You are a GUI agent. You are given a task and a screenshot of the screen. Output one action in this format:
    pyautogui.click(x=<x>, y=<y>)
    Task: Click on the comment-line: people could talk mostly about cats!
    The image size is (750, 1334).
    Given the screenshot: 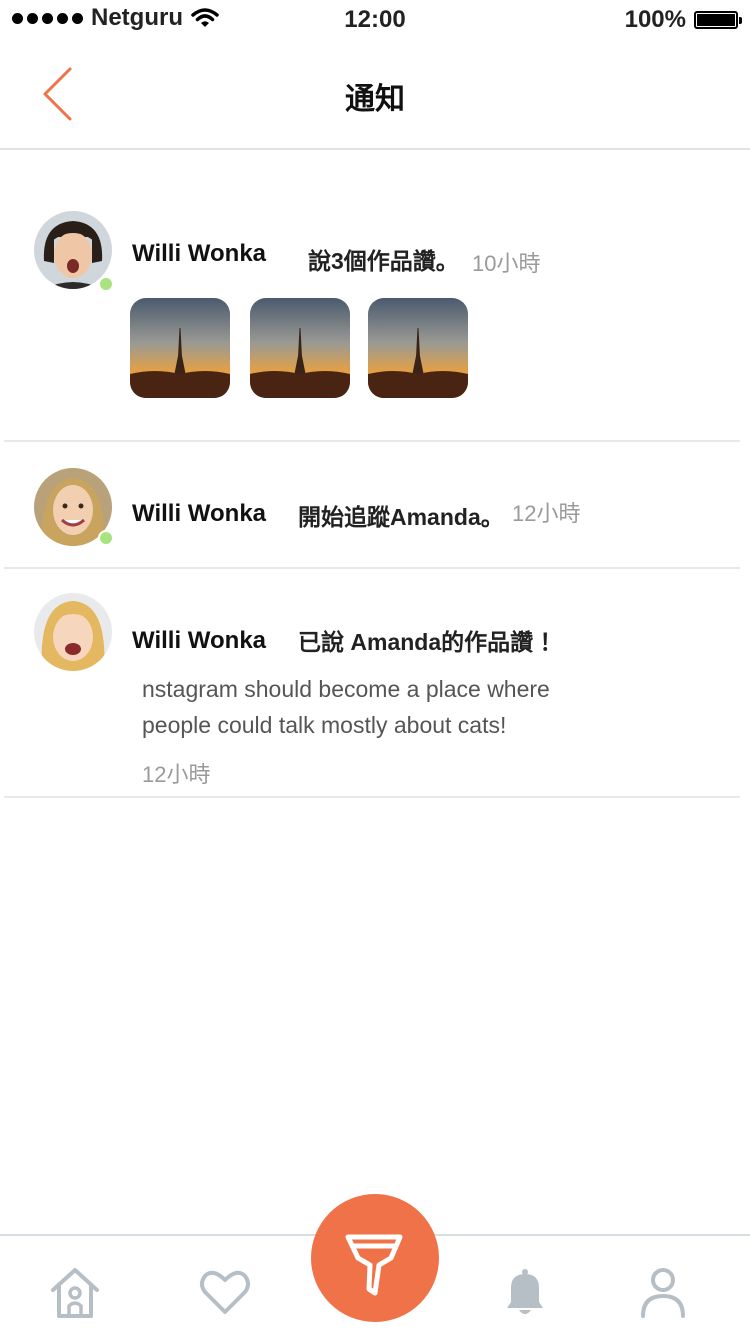 What is the action you would take?
    pyautogui.click(x=324, y=725)
    